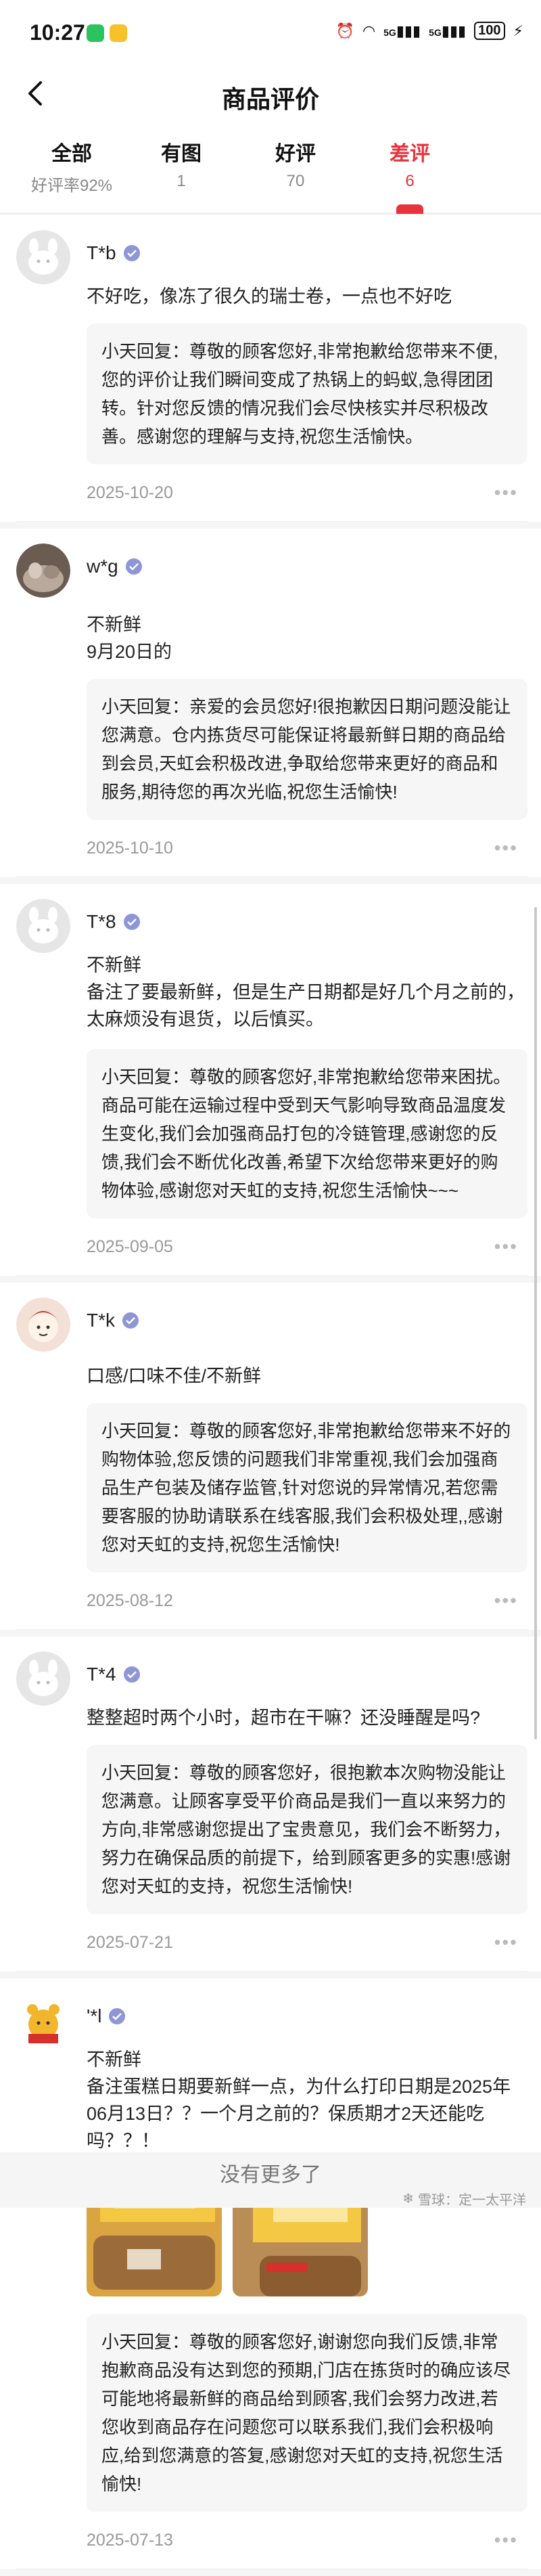  Describe the element at coordinates (410, 154) in the screenshot. I see `tab-label: 差评` at that location.